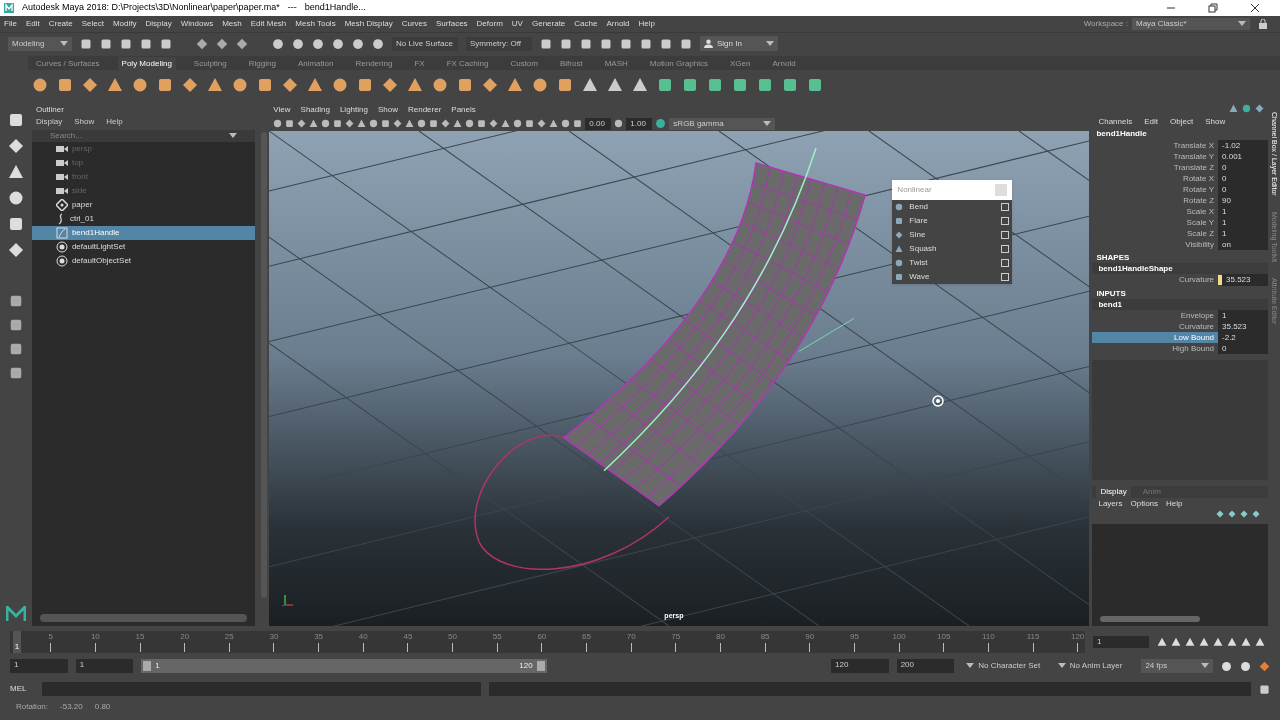  I want to click on shelf-tab: FX, so click(419, 63).